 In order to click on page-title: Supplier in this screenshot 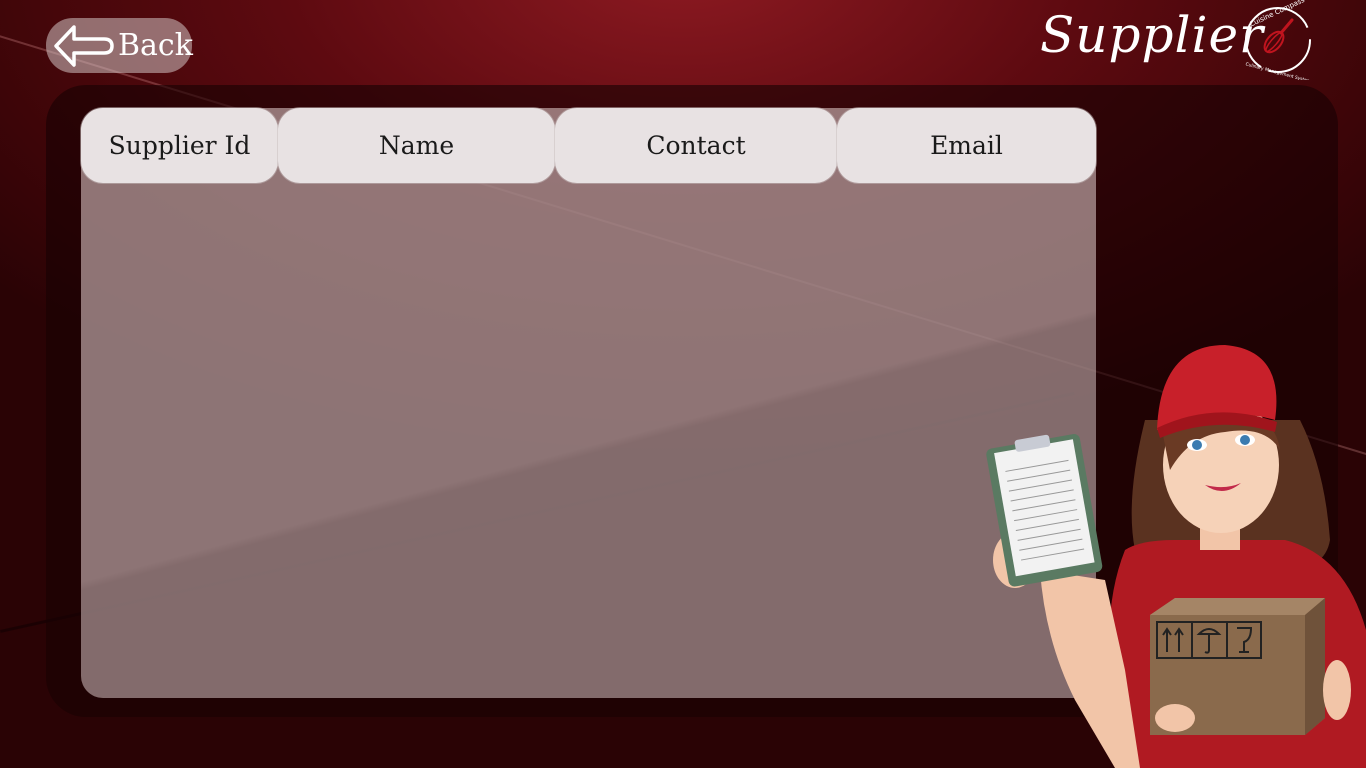, I will do `click(1152, 35)`.